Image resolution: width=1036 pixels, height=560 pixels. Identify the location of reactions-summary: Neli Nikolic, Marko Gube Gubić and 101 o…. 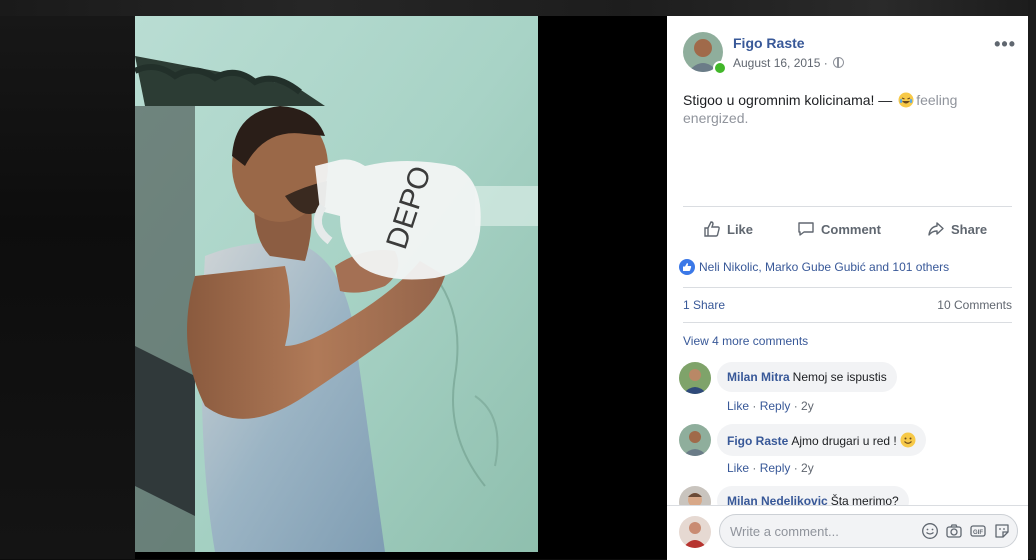
(845, 267).